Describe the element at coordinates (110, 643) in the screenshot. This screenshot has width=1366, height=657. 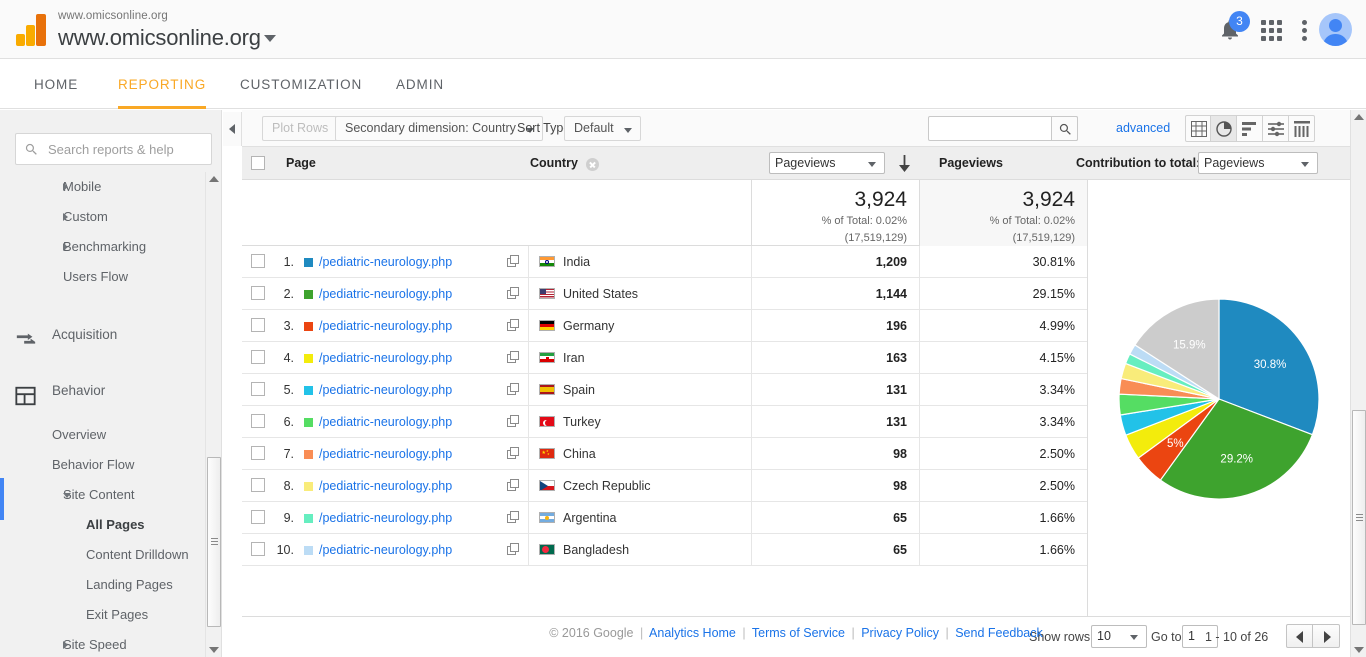
I see `sidebar-item-site-speed: Site Speed` at that location.